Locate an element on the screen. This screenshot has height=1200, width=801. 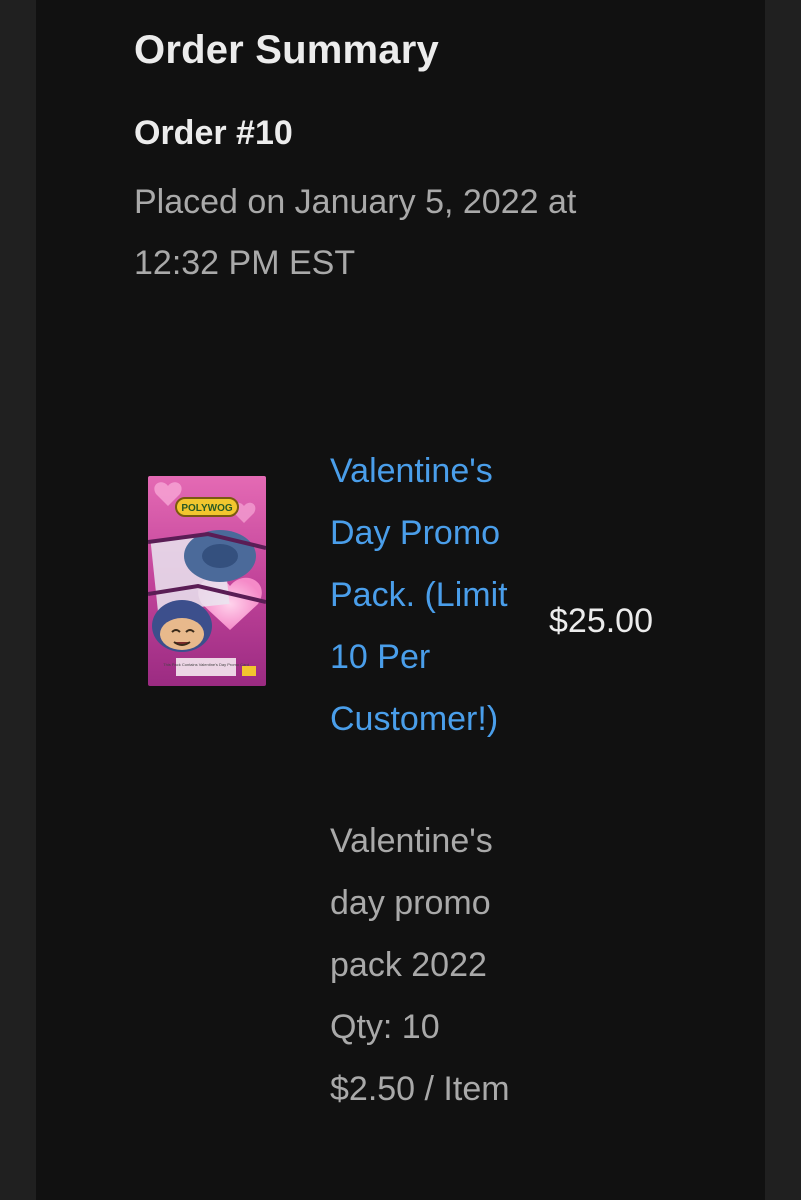
product-description: Valentine's day promo pack 2022 is located at coordinates (411, 903).